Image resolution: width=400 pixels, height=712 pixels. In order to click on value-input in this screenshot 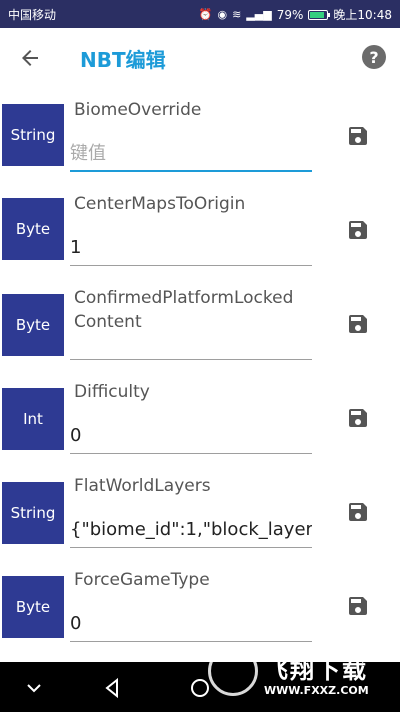, I will do `click(191, 345)`.